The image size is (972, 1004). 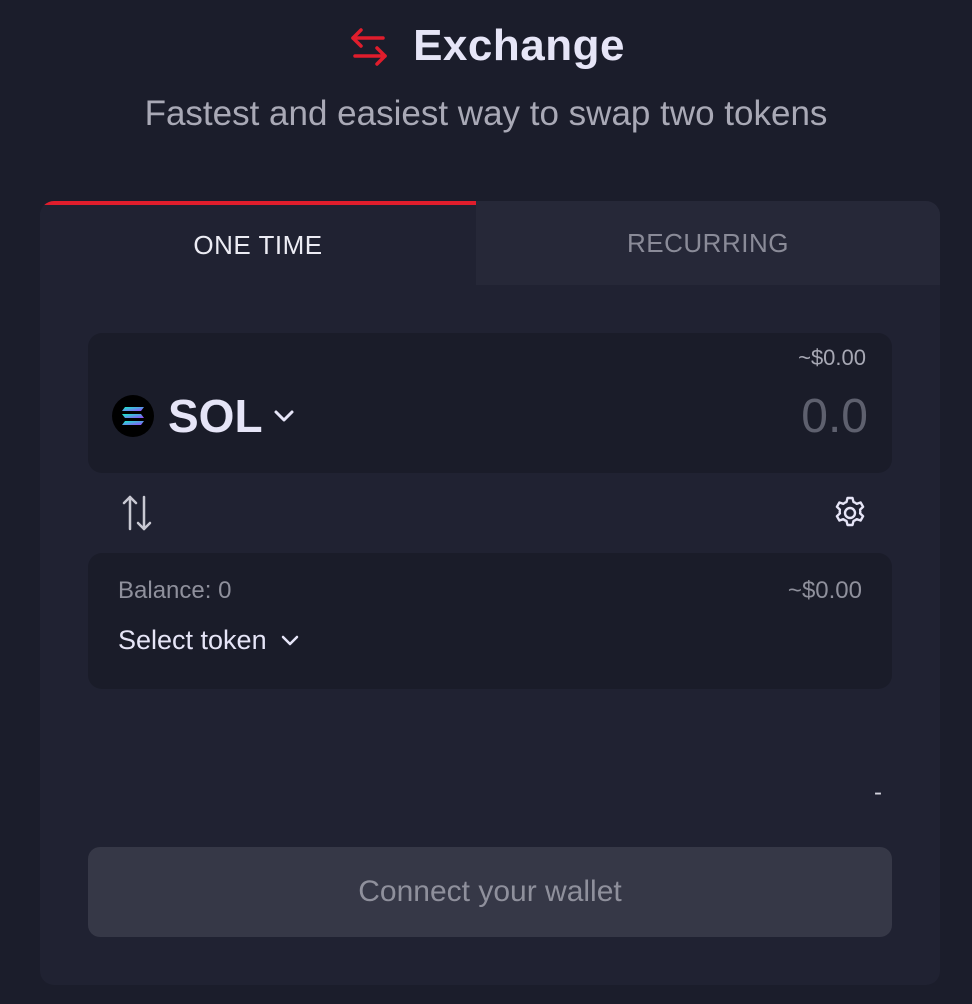 I want to click on from-token-symbol: SOL, so click(x=215, y=416).